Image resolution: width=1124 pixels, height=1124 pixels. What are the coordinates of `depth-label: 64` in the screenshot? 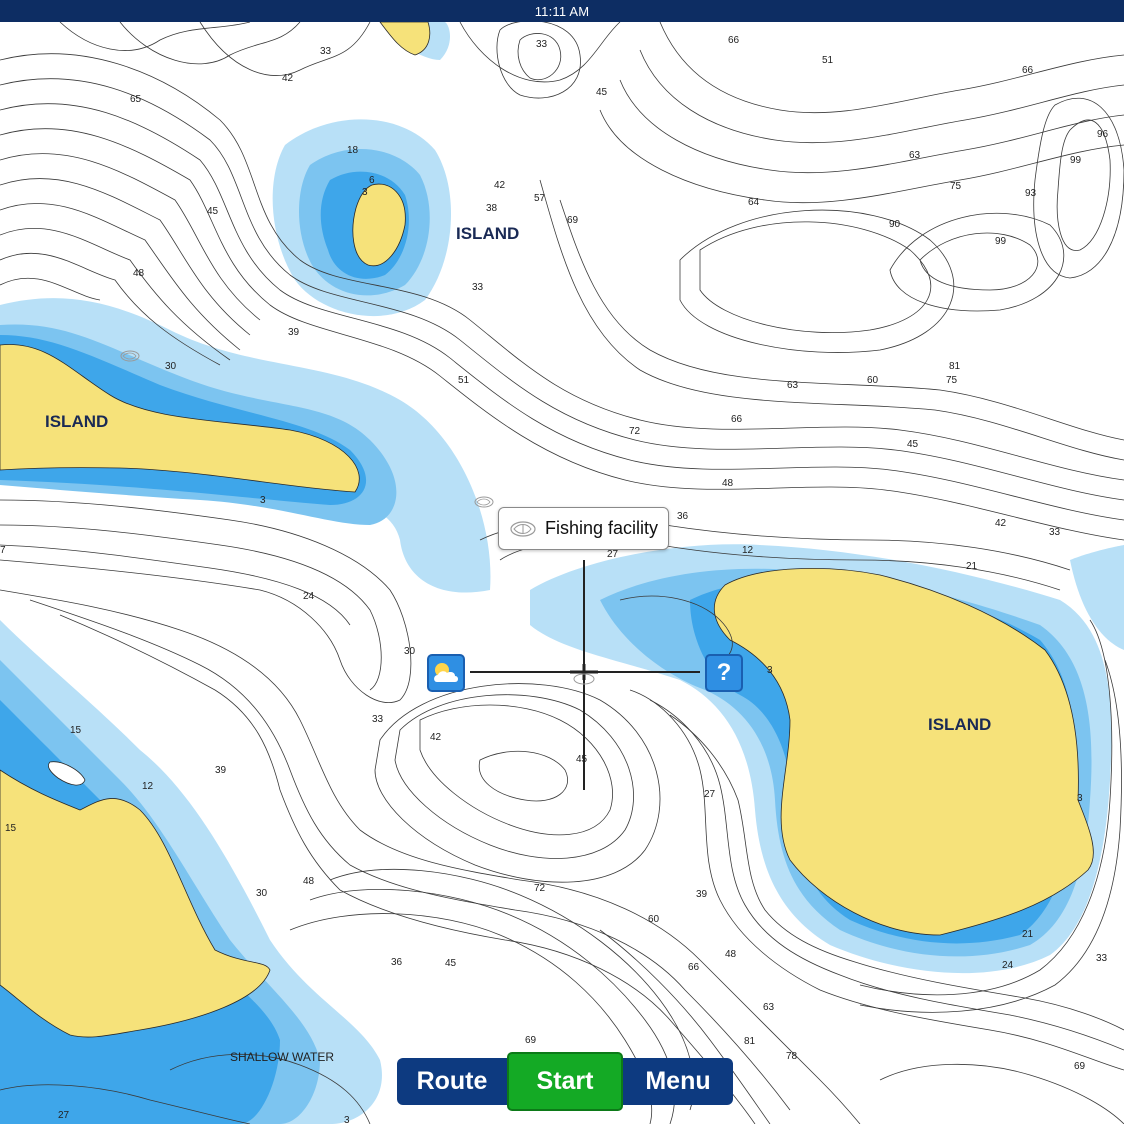 It's located at (754, 202).